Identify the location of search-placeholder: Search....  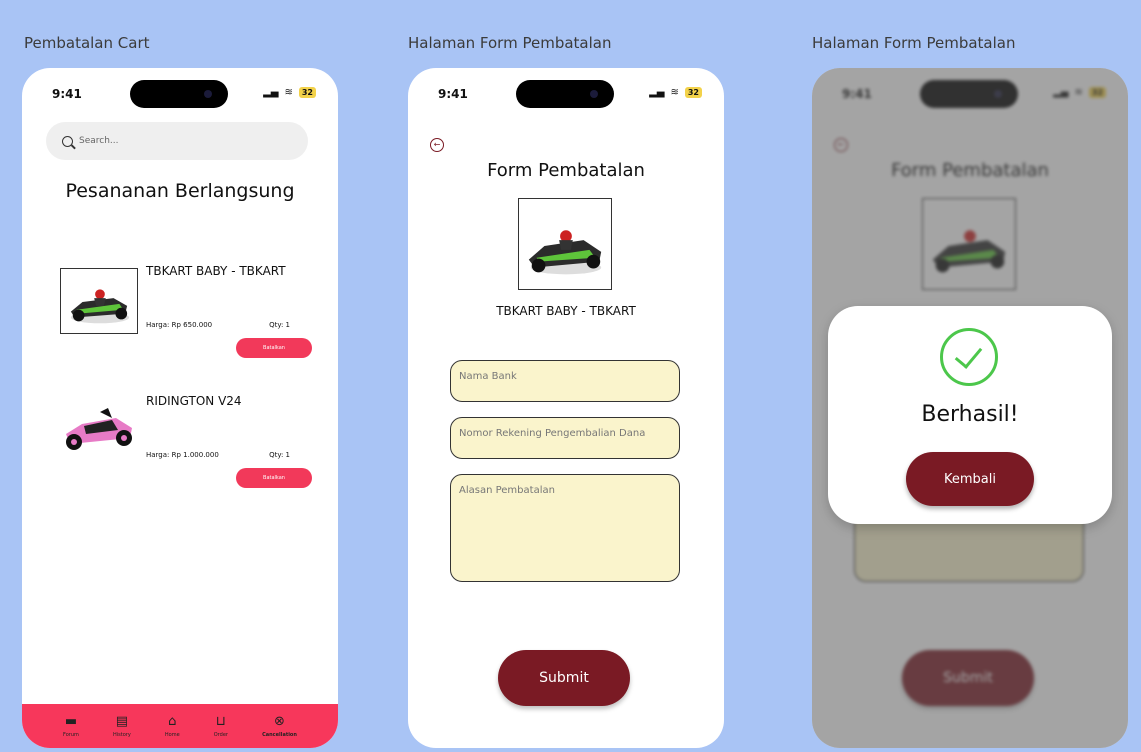
(99, 141).